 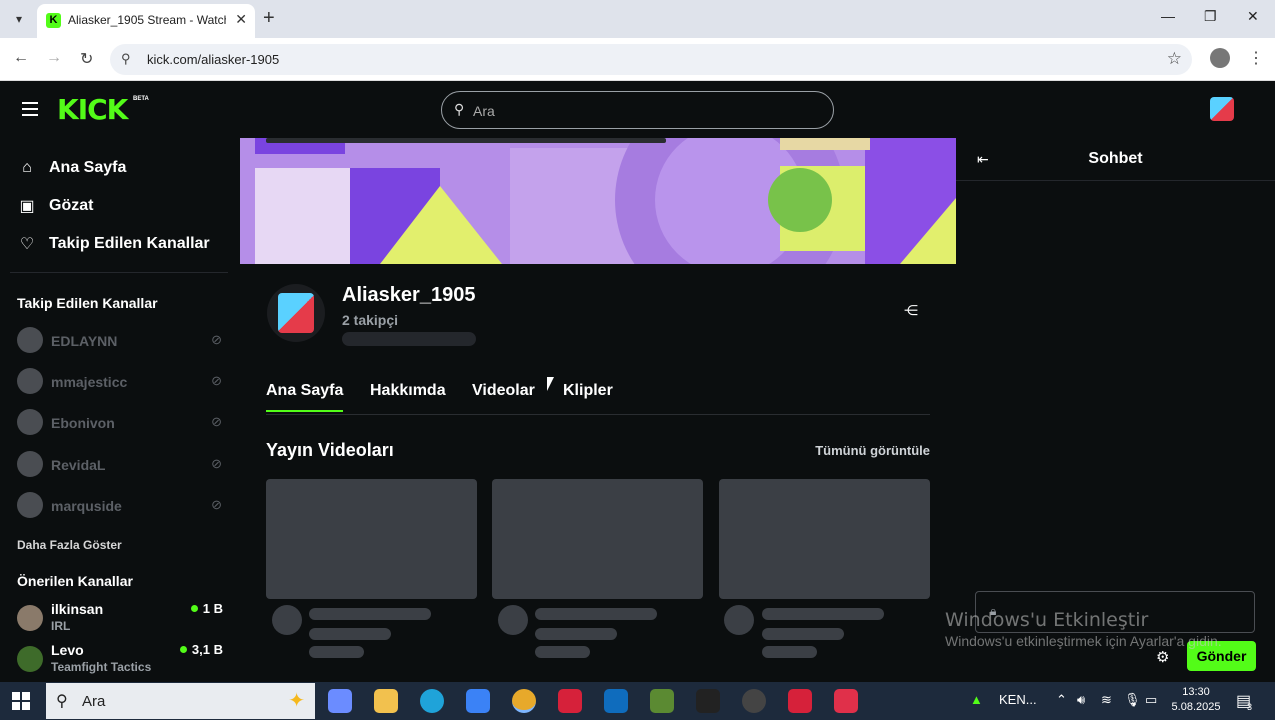 What do you see at coordinates (206, 608) in the screenshot?
I see `viewer-count: 1 B` at bounding box center [206, 608].